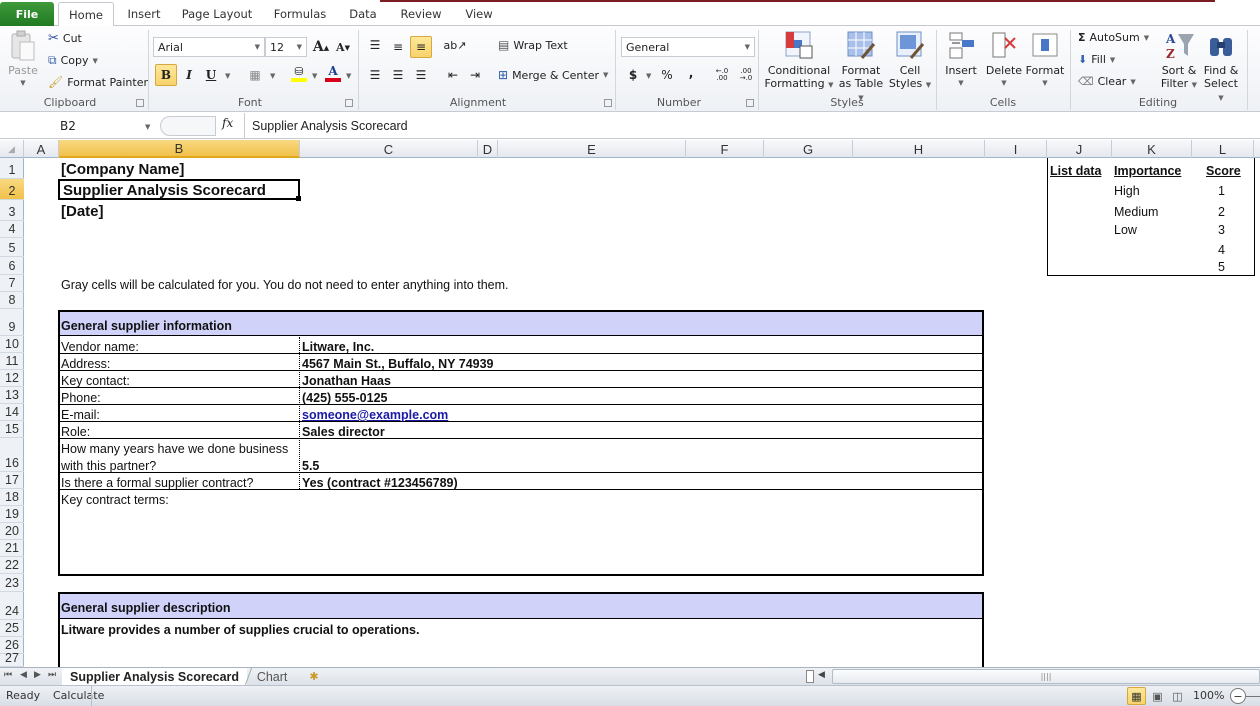 This screenshot has height=706, width=1260. I want to click on formula-input: Supplier Analysis Scorecard, so click(752, 126).